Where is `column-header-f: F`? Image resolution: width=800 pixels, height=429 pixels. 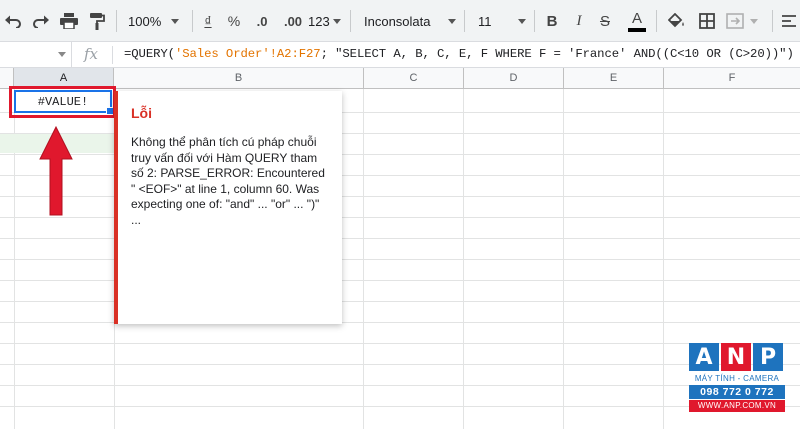 column-header-f: F is located at coordinates (732, 78).